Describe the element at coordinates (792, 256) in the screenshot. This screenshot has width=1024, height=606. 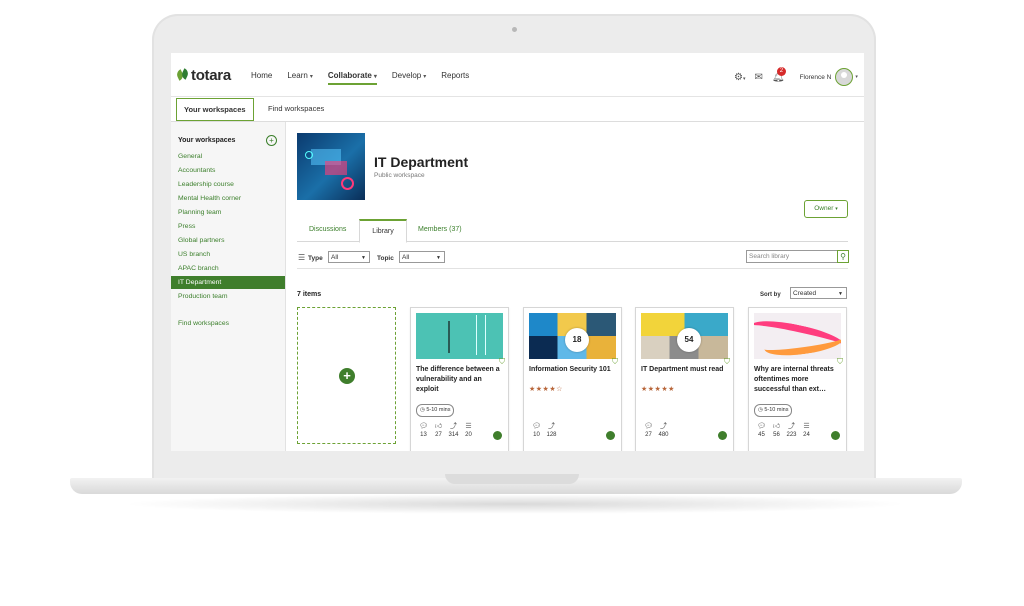
I see `search-input: Search library` at that location.